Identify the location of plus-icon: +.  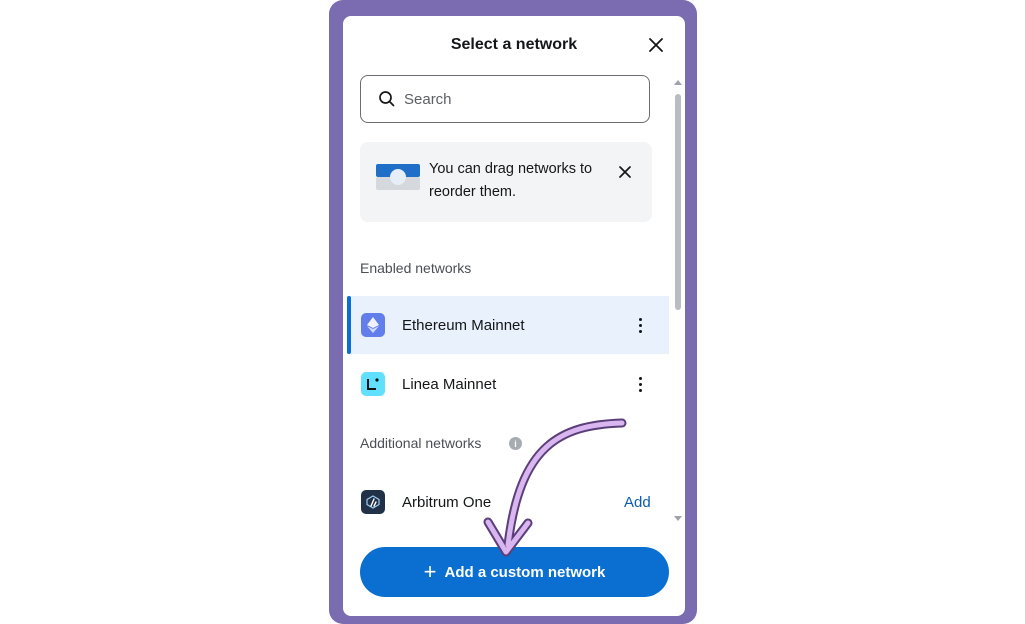
(430, 571).